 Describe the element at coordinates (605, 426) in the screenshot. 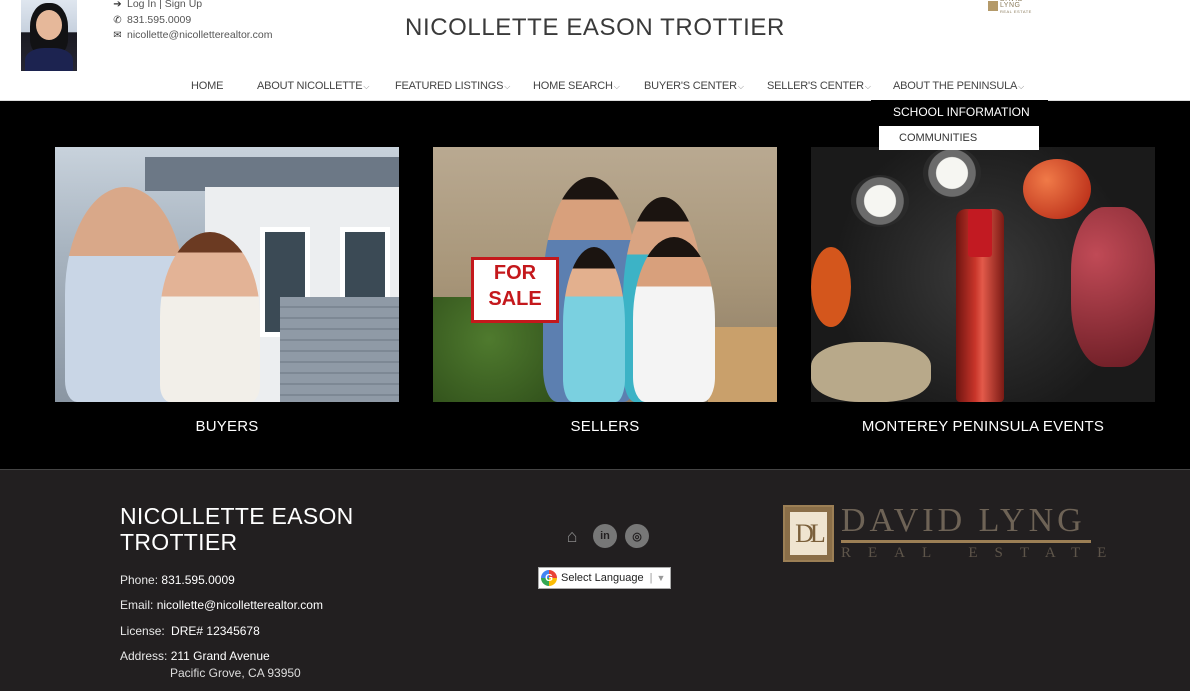

I see `card-label-sellers: SELLERS` at that location.